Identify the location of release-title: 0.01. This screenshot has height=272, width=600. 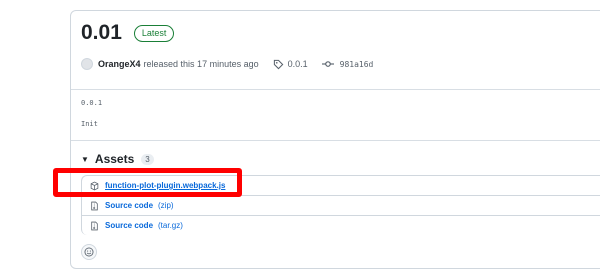
(101, 33).